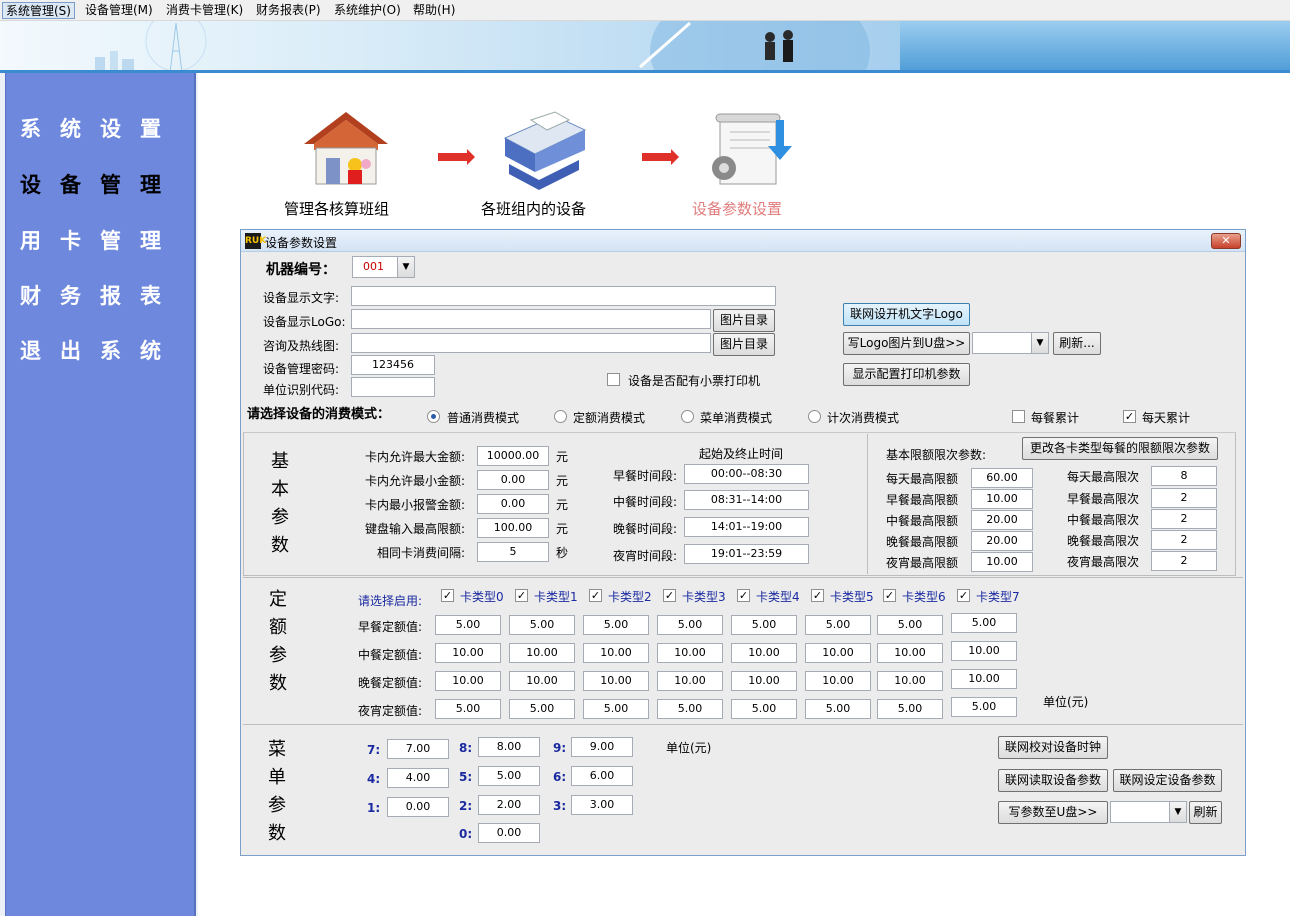  What do you see at coordinates (744, 344) in the screenshot?
I see `hotline-image-dir-button: 图片目录` at bounding box center [744, 344].